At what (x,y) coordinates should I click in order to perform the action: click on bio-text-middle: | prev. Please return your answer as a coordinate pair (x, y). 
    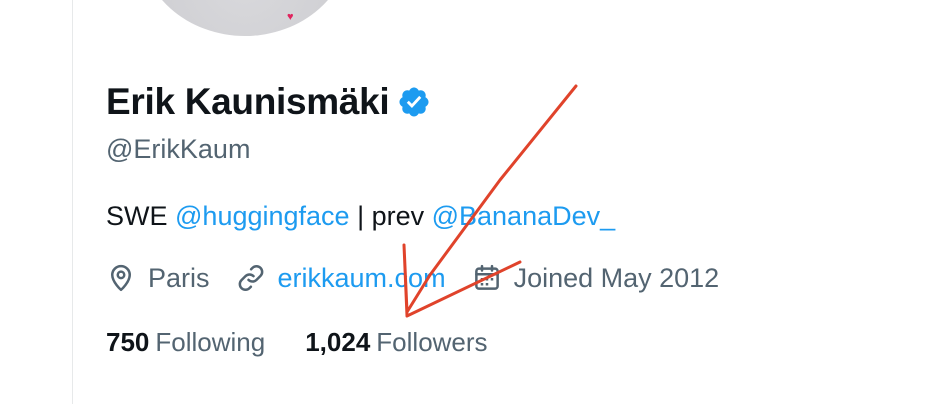
    Looking at the image, I should click on (390, 216).